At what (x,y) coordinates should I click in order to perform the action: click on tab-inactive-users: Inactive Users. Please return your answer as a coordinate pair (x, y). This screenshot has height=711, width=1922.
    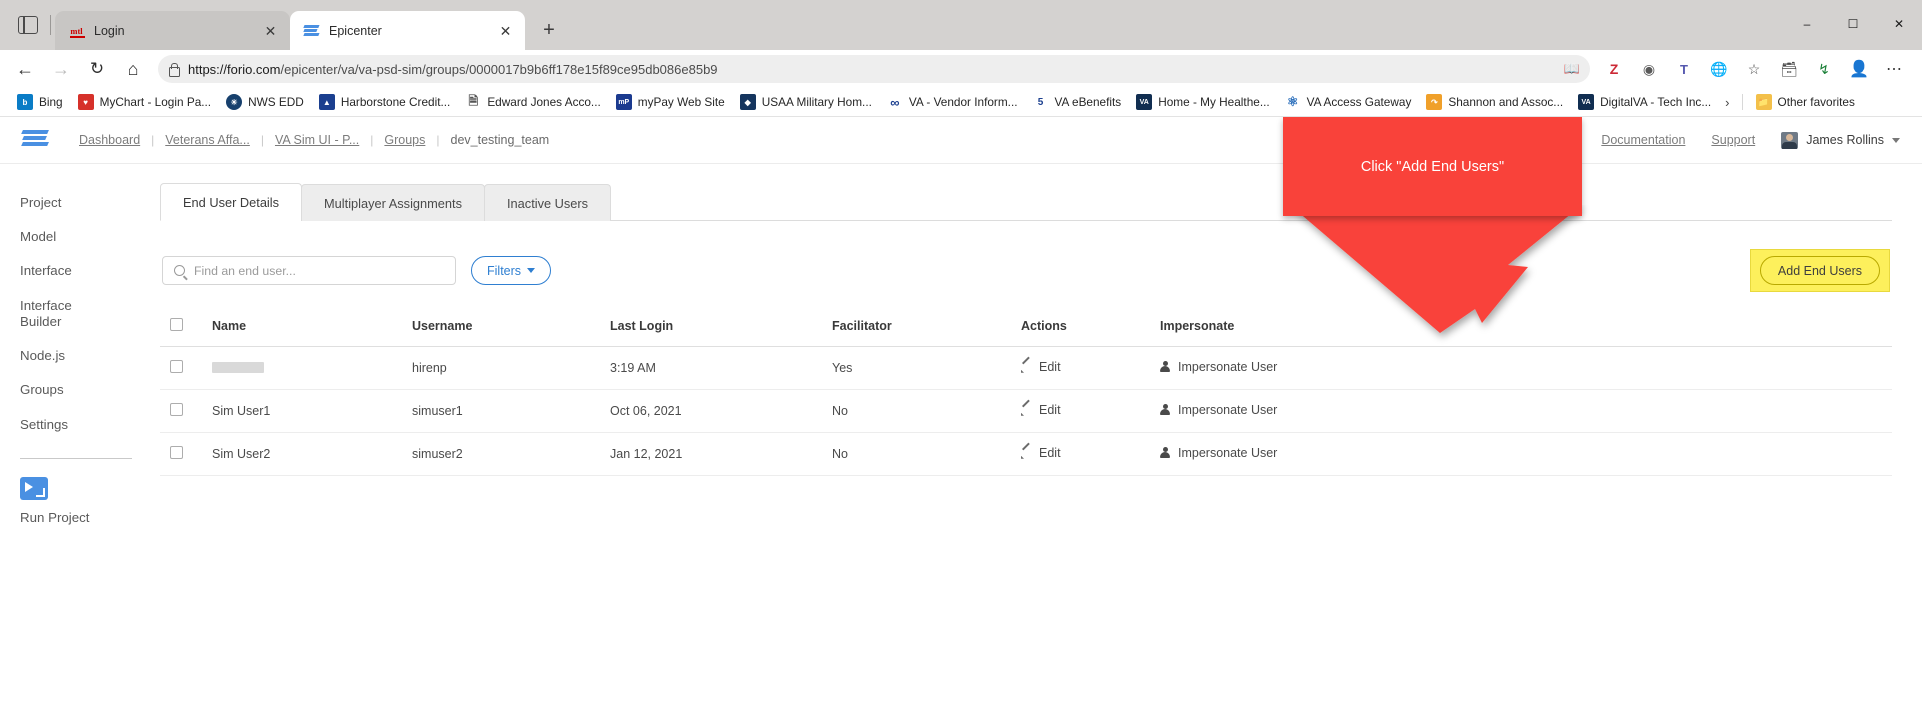
    Looking at the image, I should click on (548, 202).